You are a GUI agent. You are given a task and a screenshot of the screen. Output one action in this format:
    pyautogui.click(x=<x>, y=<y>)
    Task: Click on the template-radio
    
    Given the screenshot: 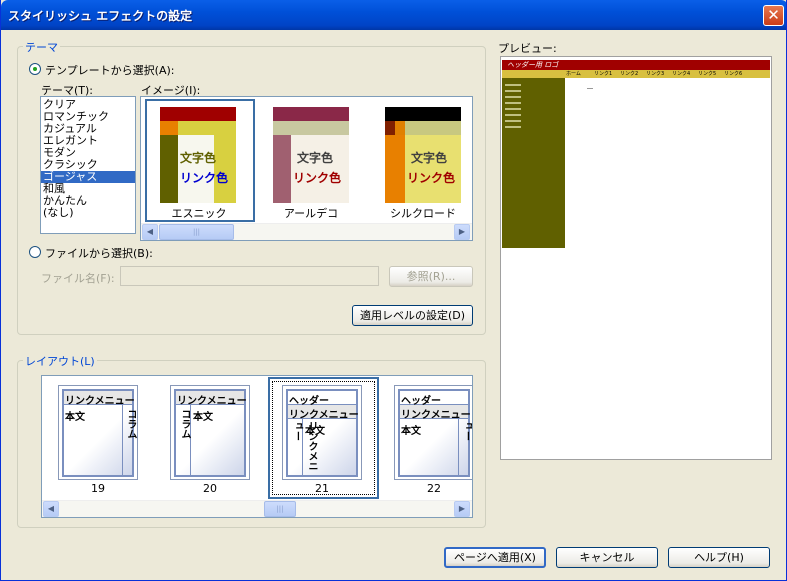 What is the action you would take?
    pyautogui.click(x=35, y=69)
    